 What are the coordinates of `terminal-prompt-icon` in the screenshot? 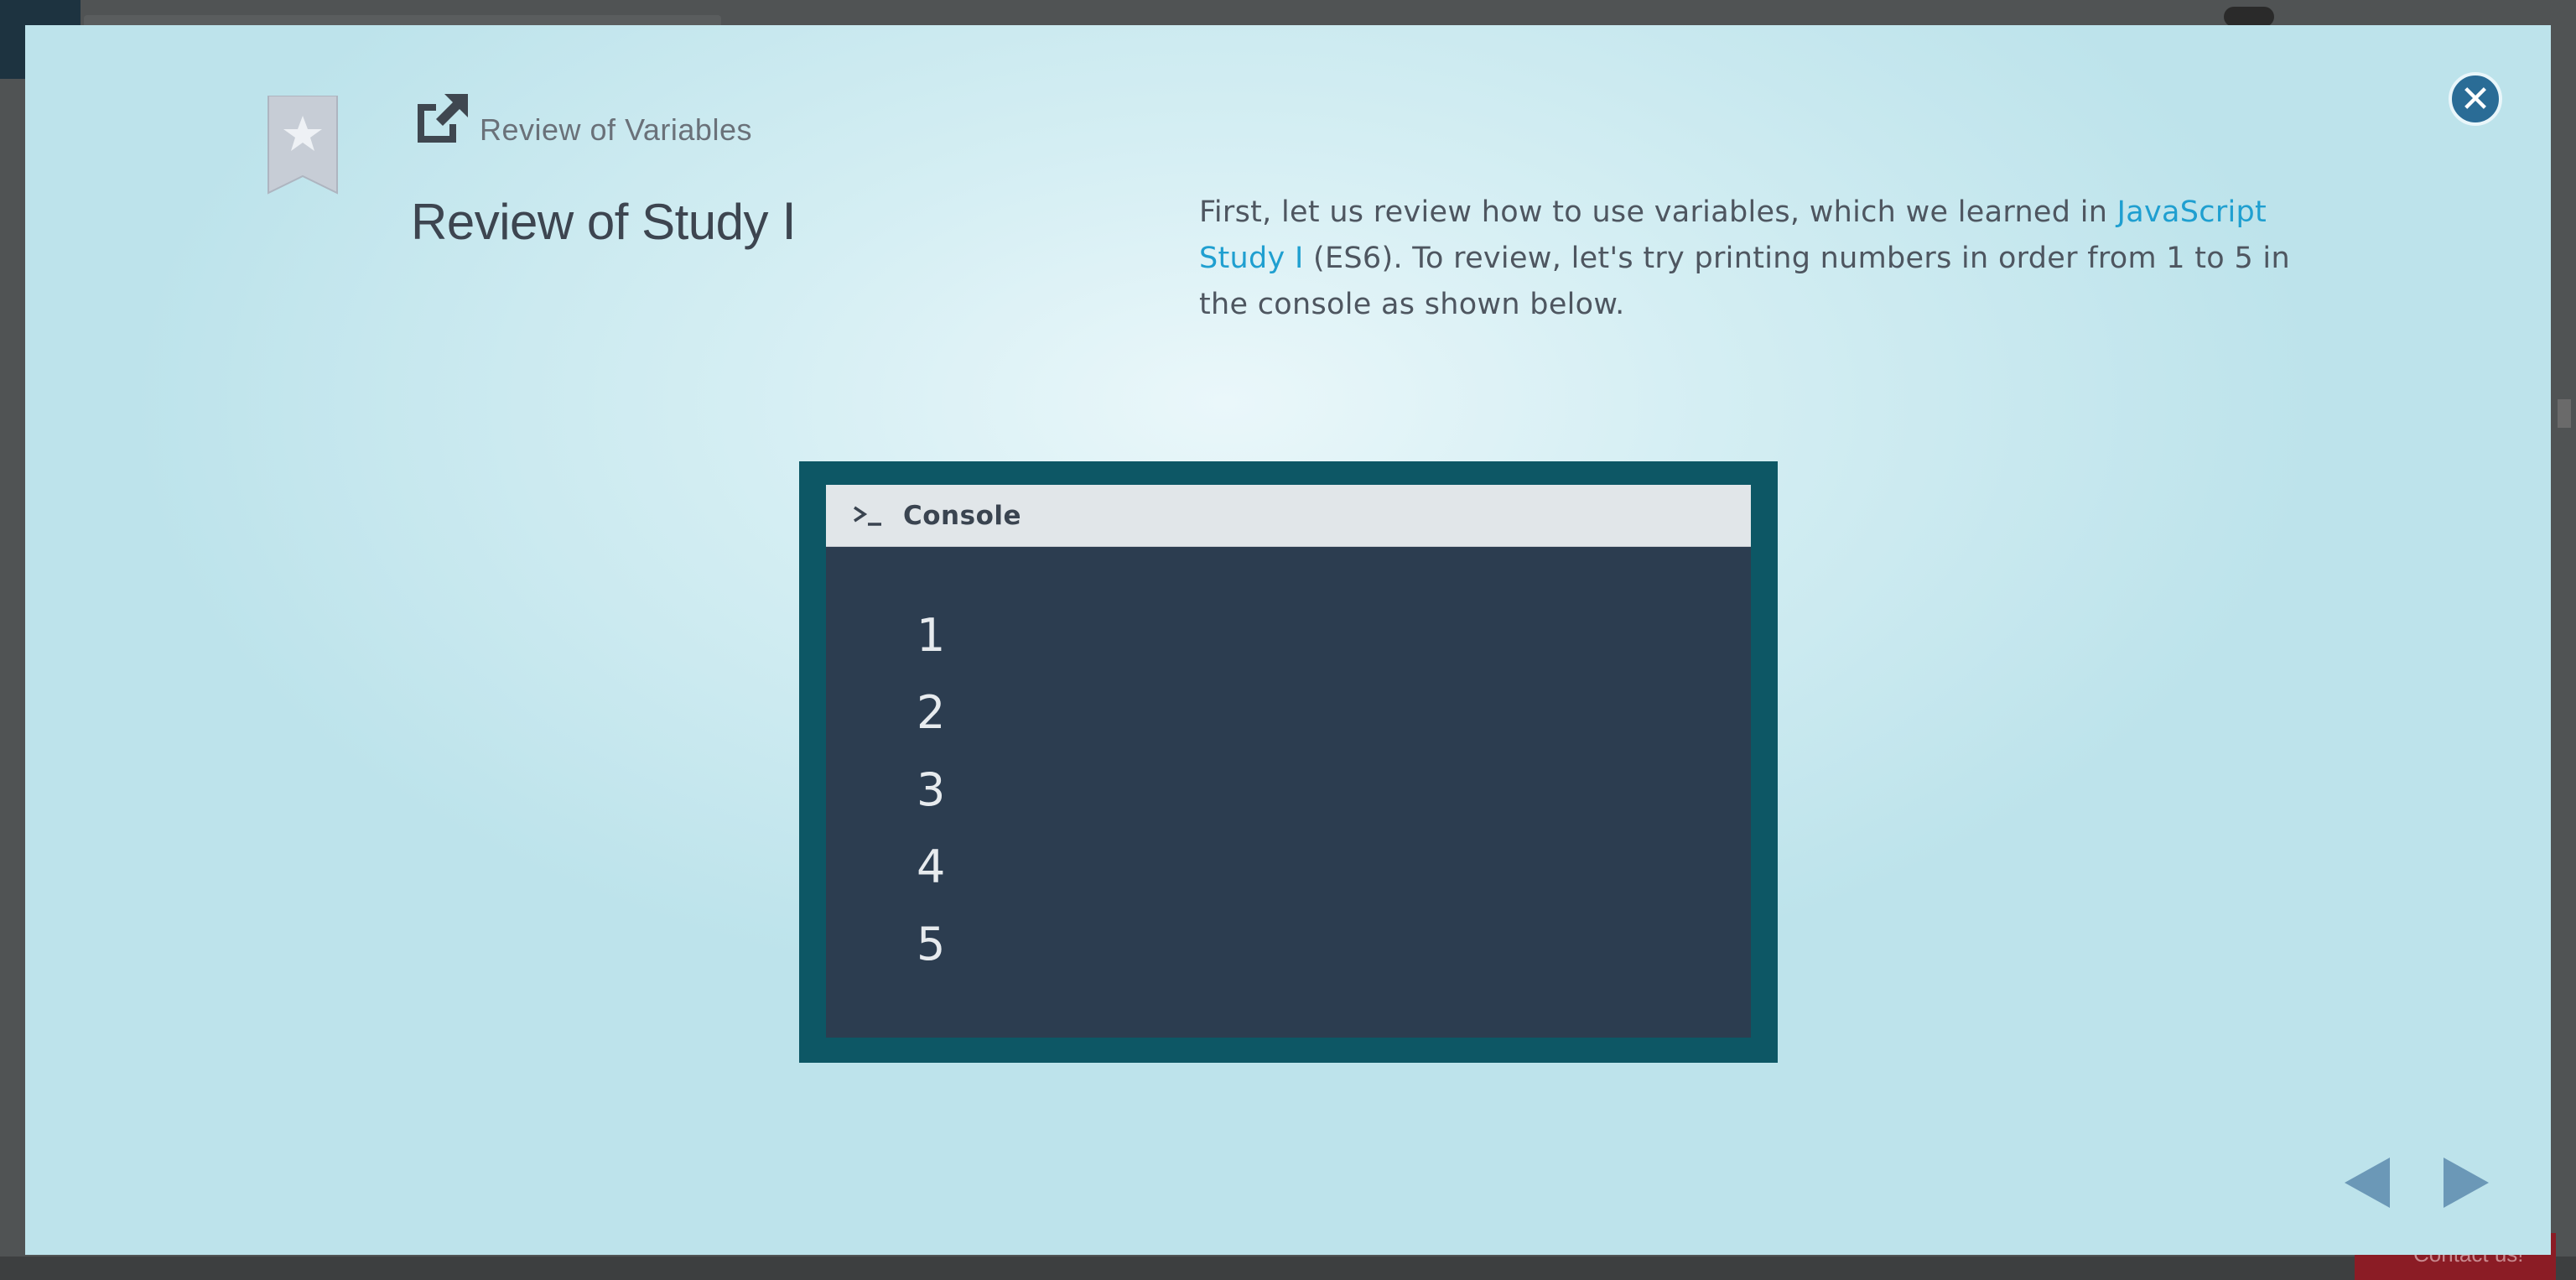 It's located at (868, 516).